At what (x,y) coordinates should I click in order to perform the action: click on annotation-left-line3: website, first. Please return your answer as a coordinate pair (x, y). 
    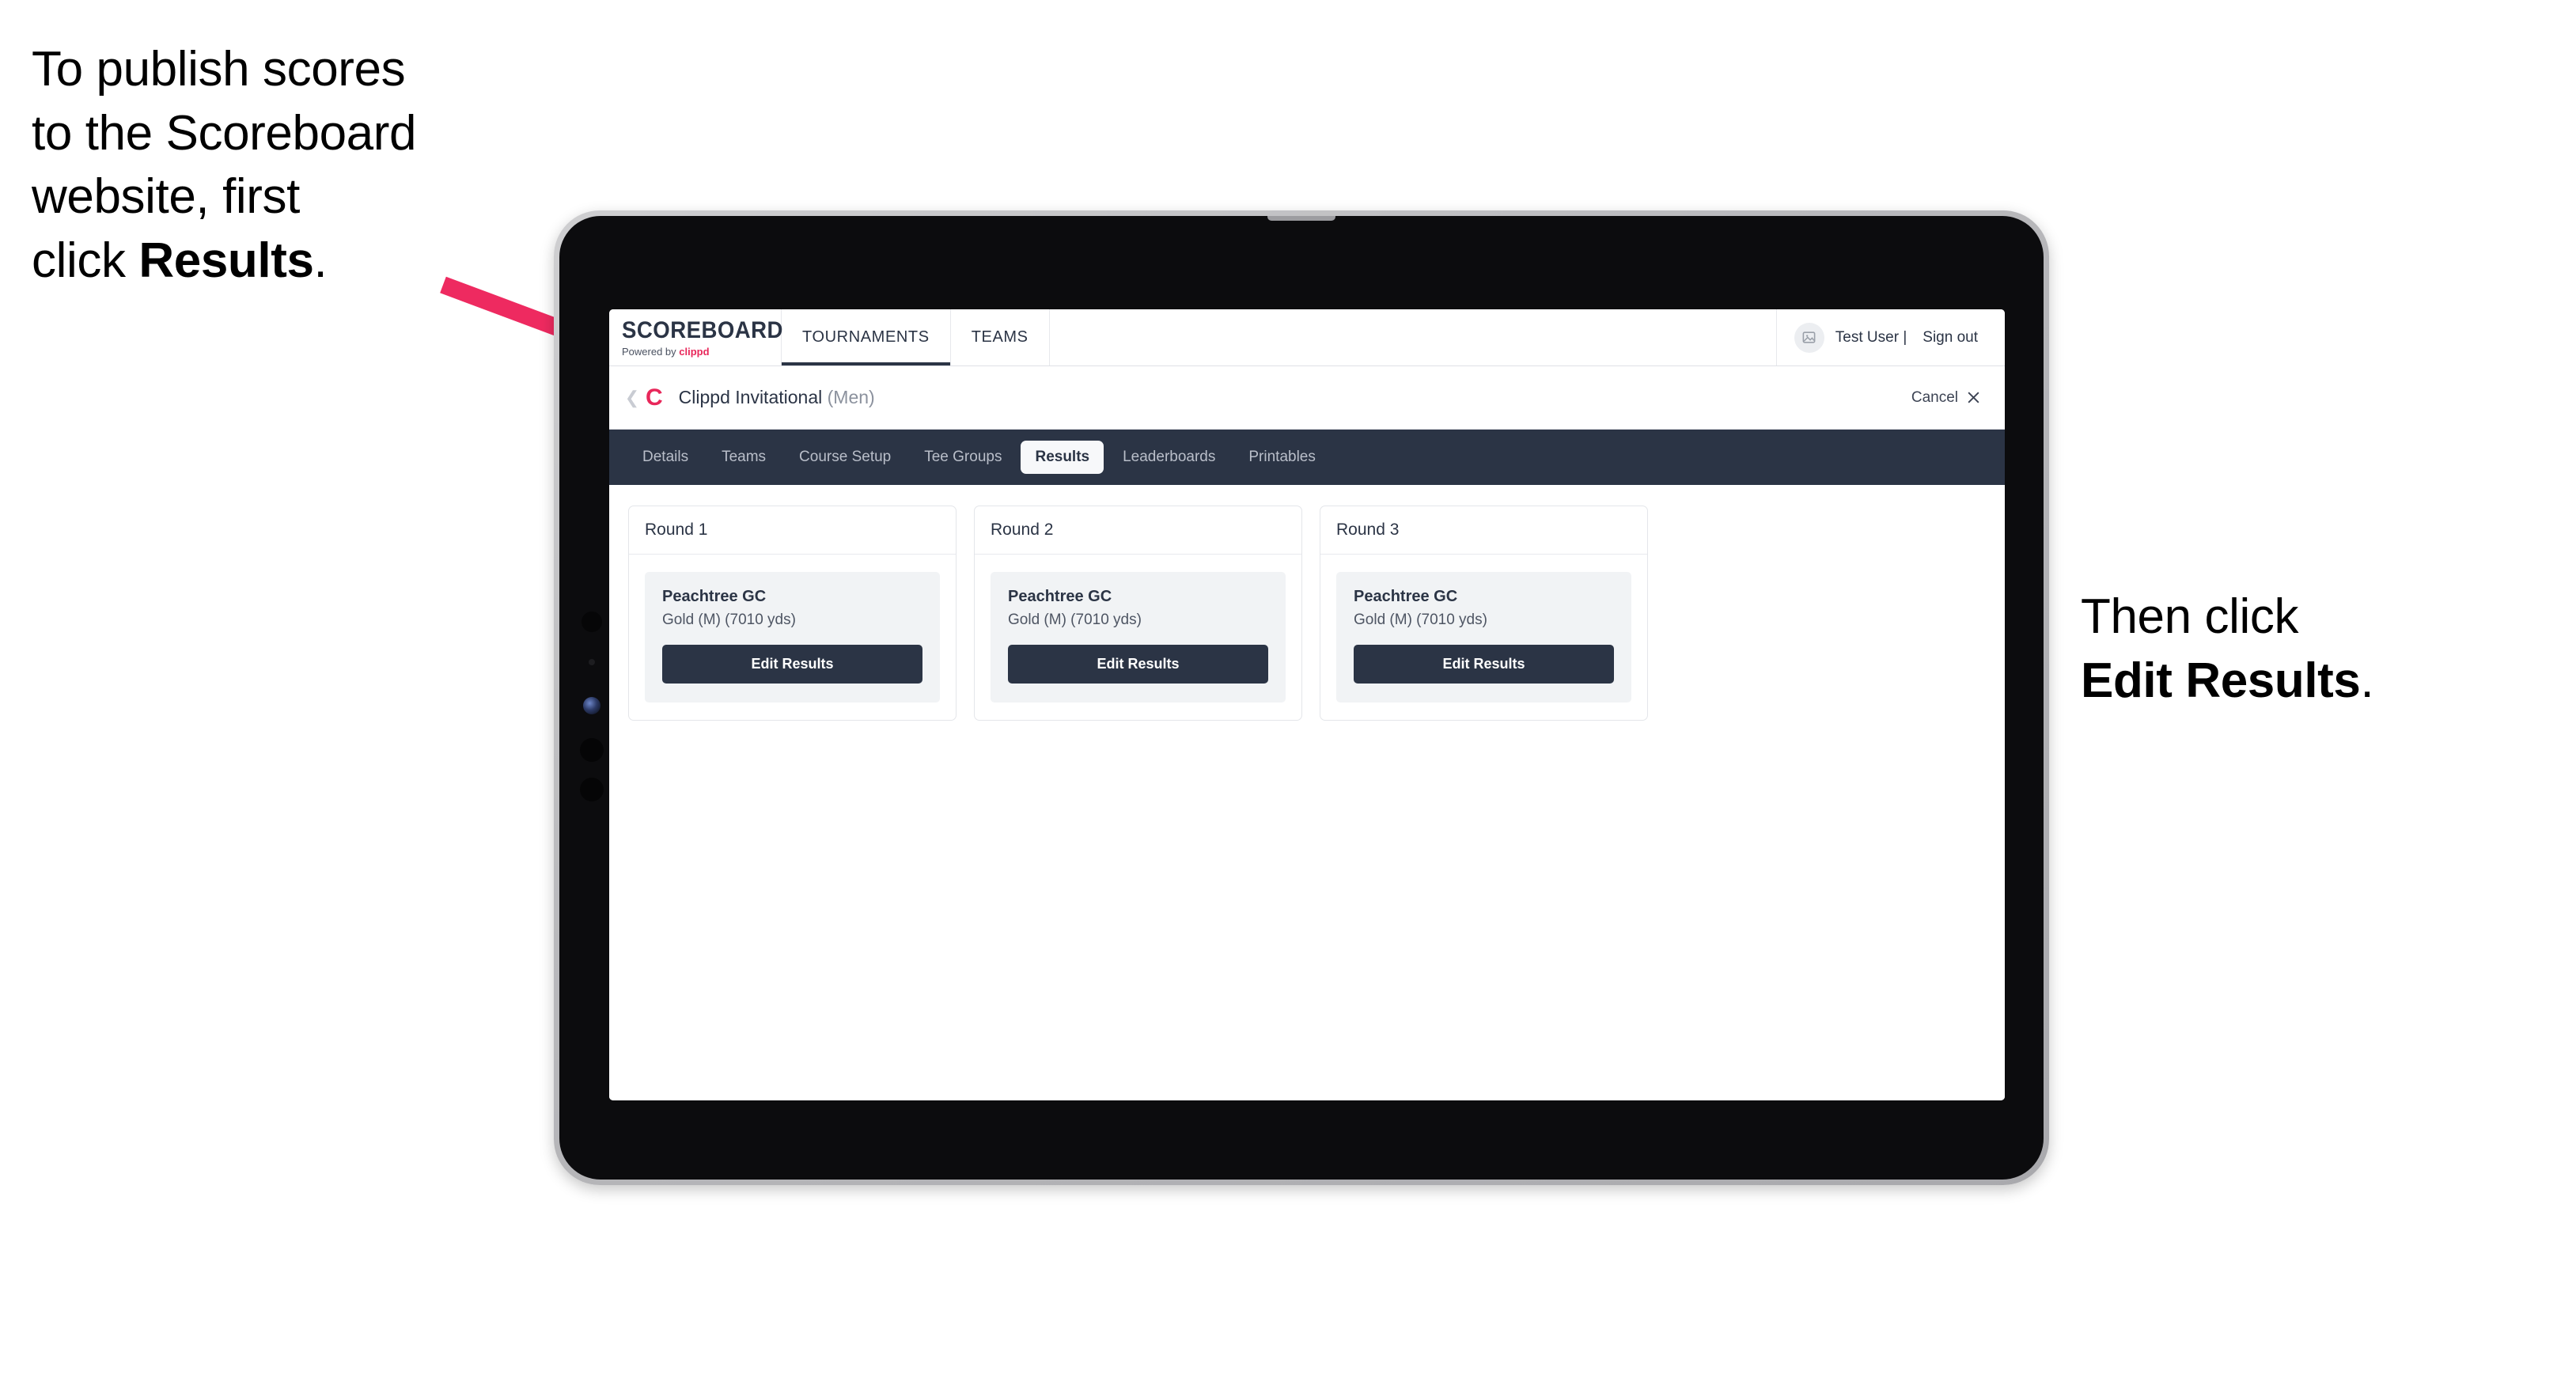
    Looking at the image, I should click on (166, 197).